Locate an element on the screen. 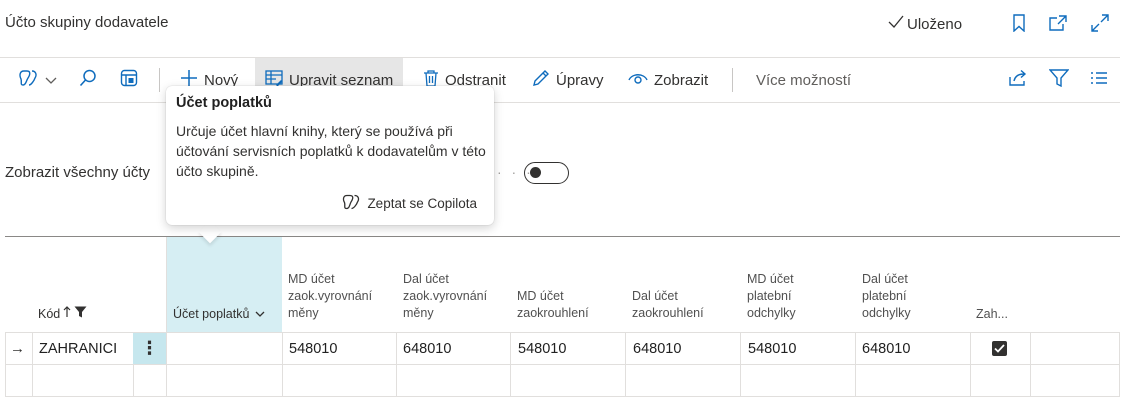 The width and height of the screenshot is (1127, 404). cell-md-platebni: 548010 is located at coordinates (772, 349).